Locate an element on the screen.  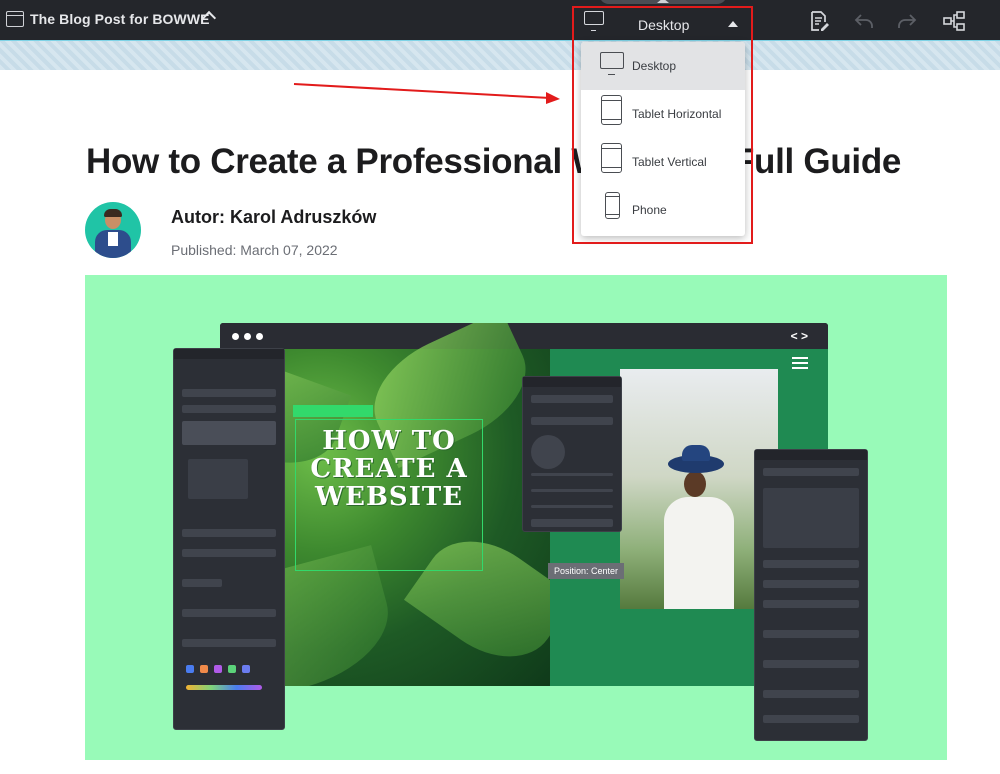
panel-dial is located at coordinates (548, 452).